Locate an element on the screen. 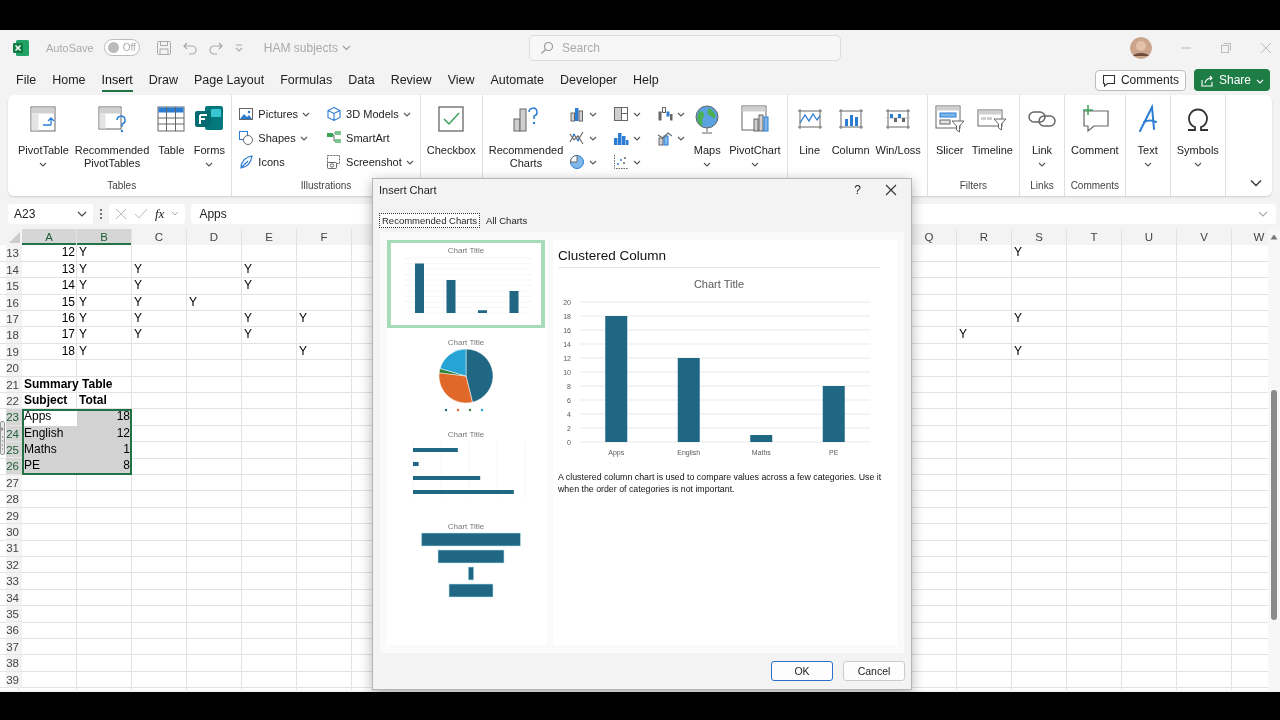 The height and width of the screenshot is (720, 1280). cell: PE is located at coordinates (49, 466).